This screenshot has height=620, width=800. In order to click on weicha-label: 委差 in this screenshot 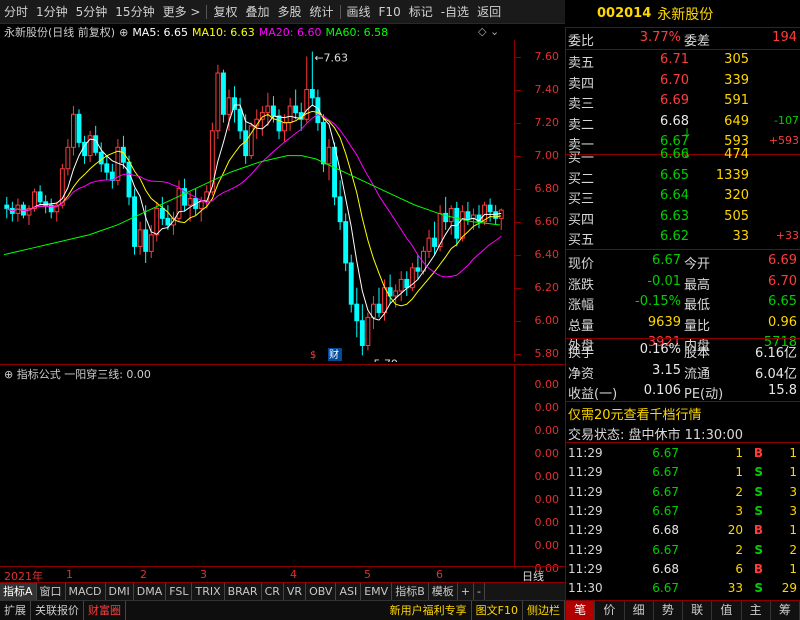, I will do `click(697, 41)`.